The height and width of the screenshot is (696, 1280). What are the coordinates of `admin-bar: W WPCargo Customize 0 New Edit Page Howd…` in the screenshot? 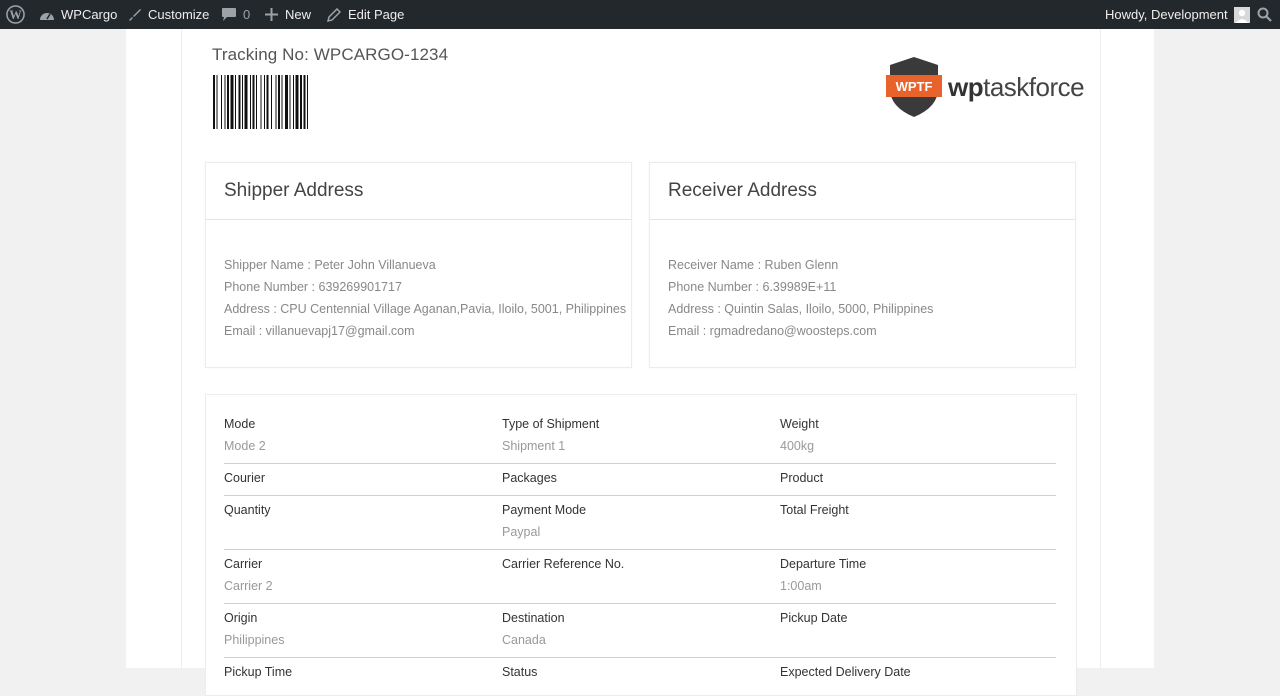 It's located at (640, 14).